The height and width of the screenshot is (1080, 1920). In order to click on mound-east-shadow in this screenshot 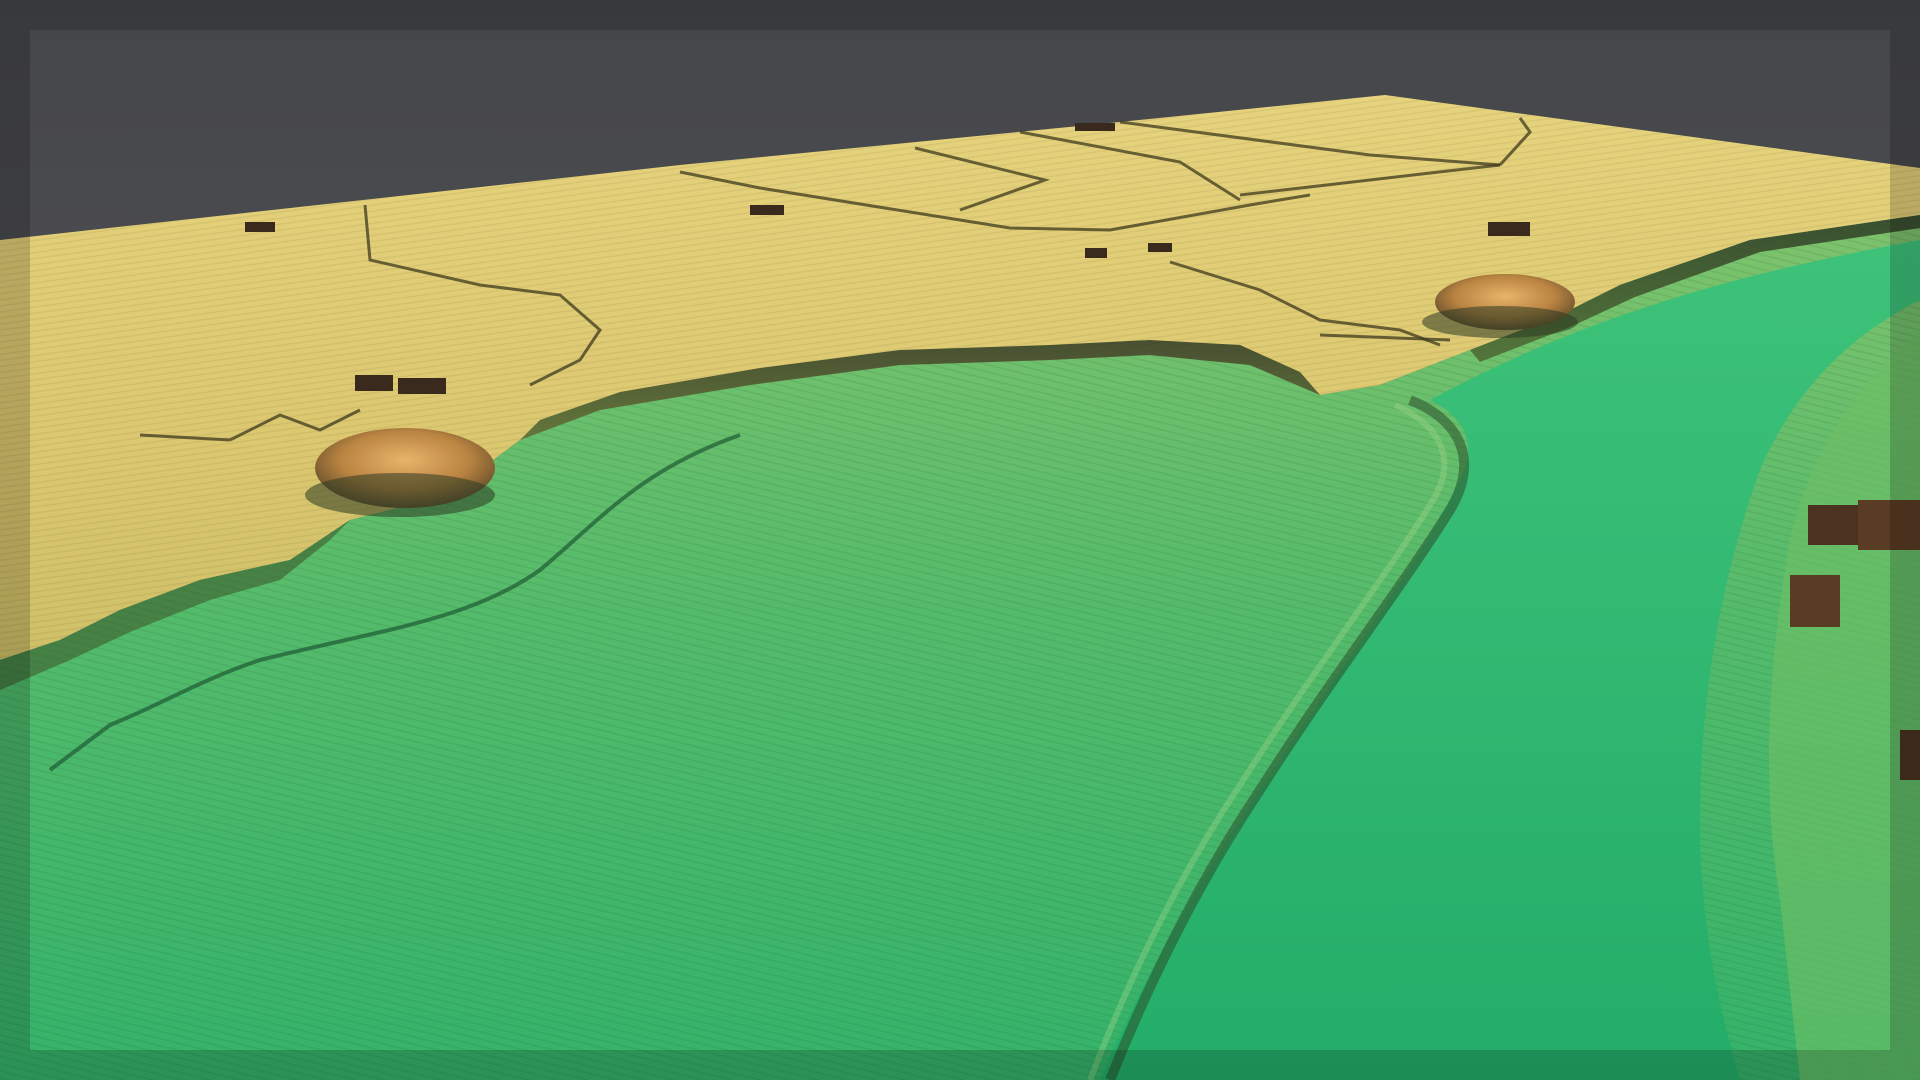, I will do `click(1500, 322)`.